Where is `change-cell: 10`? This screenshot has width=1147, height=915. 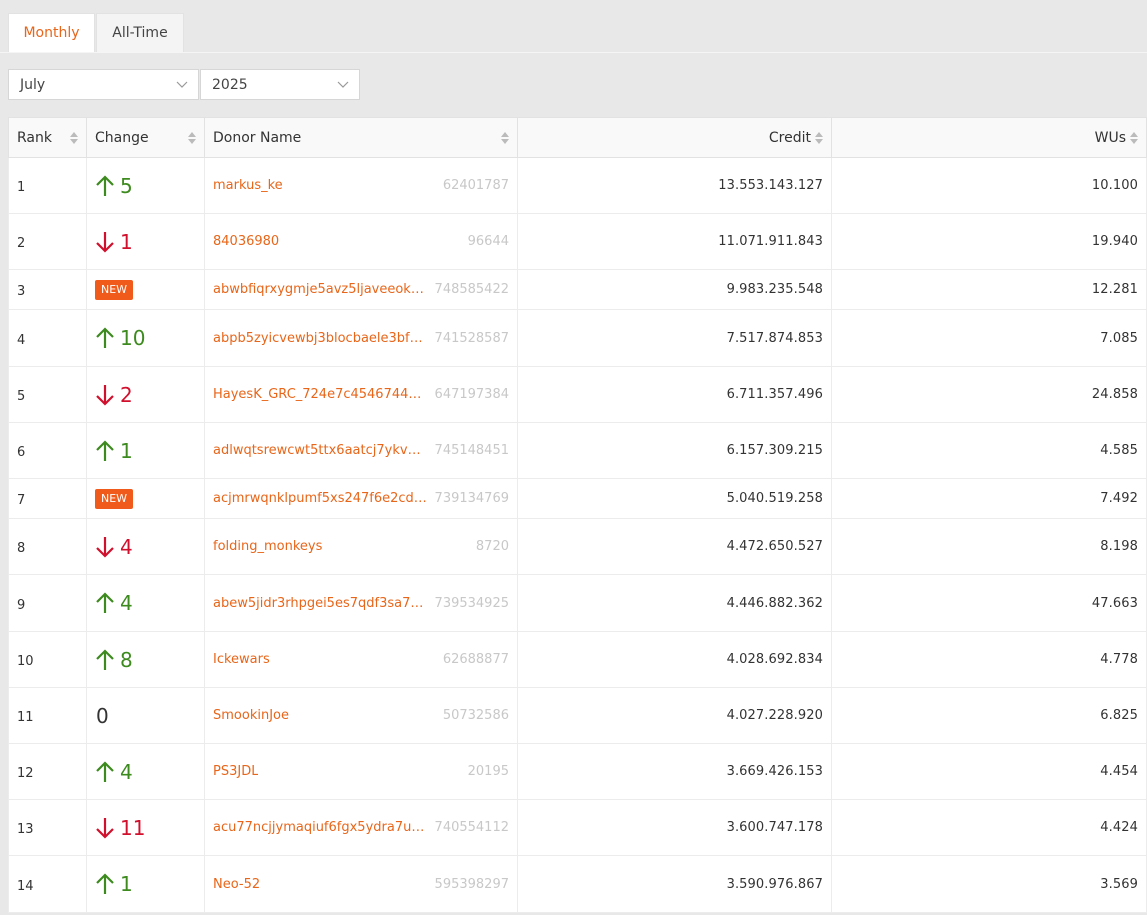 change-cell: 10 is located at coordinates (145, 338).